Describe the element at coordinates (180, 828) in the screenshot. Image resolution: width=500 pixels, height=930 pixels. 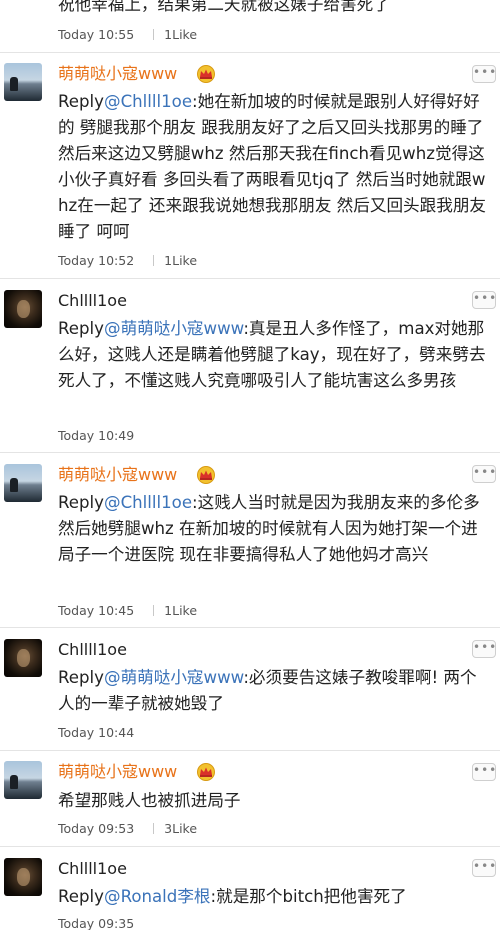
I see `like-count: 3Like` at that location.